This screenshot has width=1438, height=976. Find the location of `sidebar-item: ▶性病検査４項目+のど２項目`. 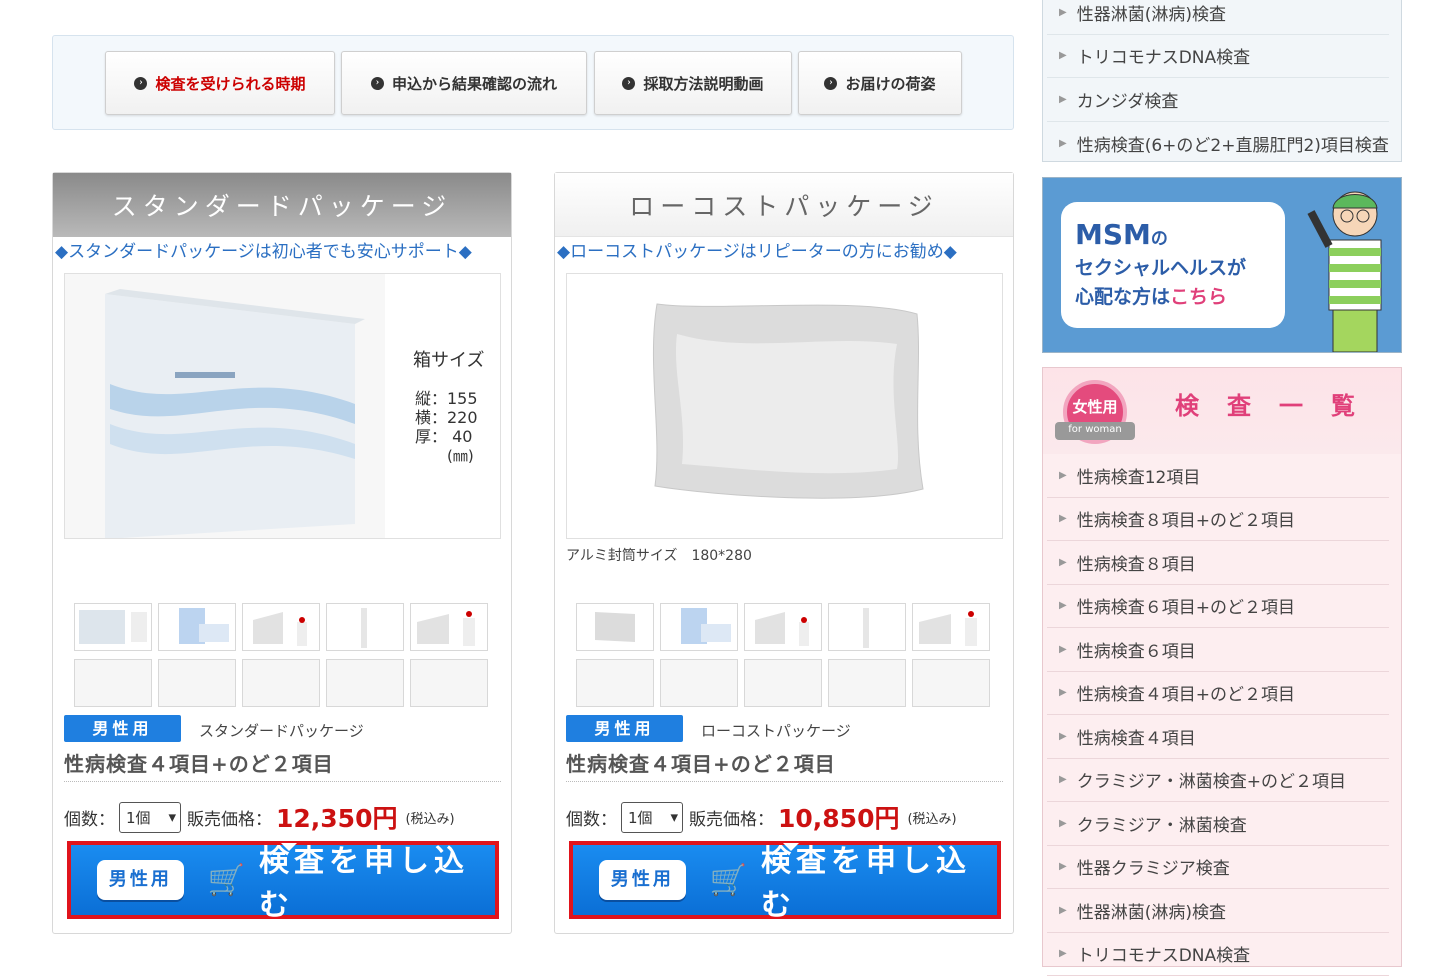

sidebar-item: ▶性病検査４項目+のど２項目 is located at coordinates (1218, 694).